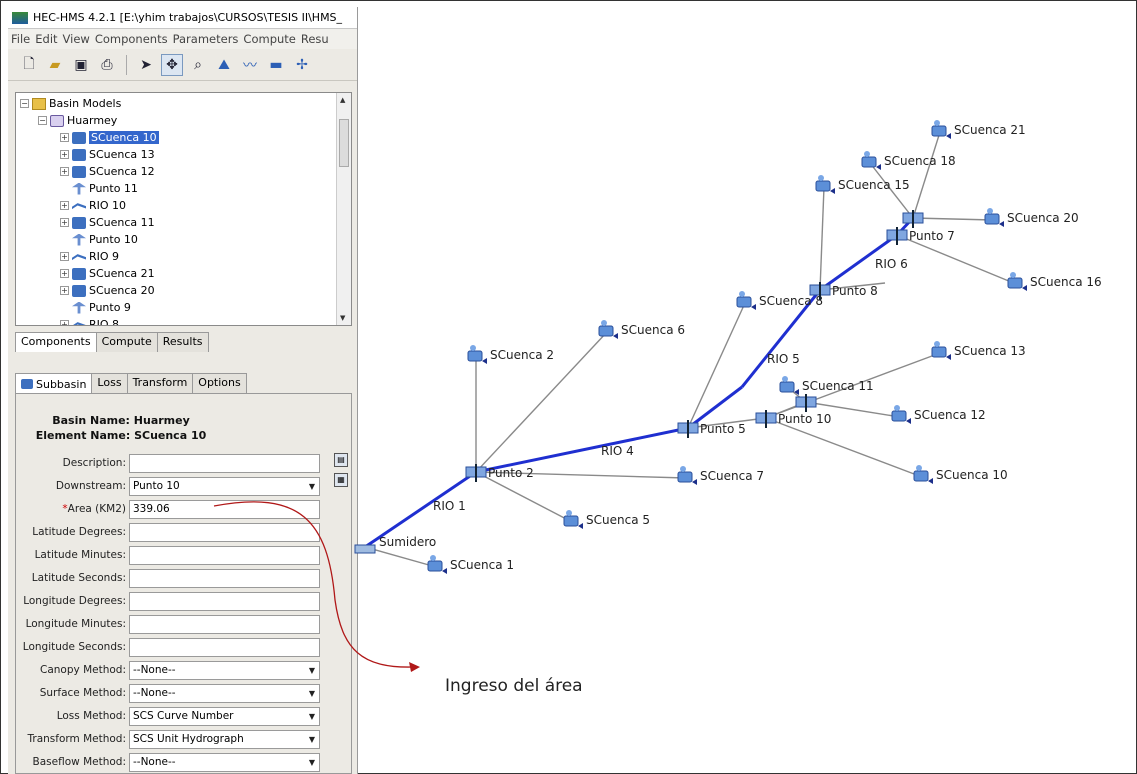 The image size is (1137, 774). What do you see at coordinates (20, 39) in the screenshot?
I see `menu-file: File` at bounding box center [20, 39].